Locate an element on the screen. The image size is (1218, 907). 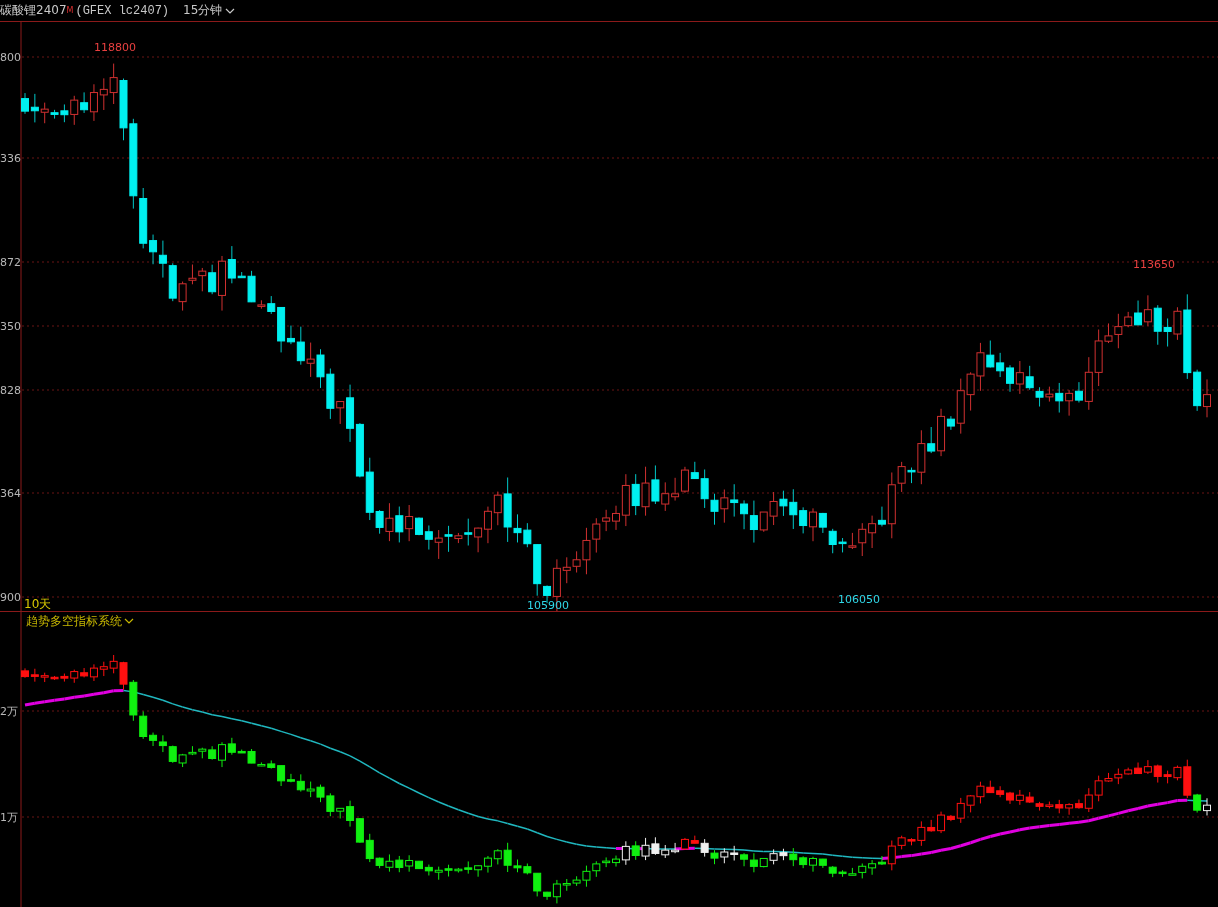
indicator-selector: 趋势多空指标系统 is located at coordinates (74, 621).